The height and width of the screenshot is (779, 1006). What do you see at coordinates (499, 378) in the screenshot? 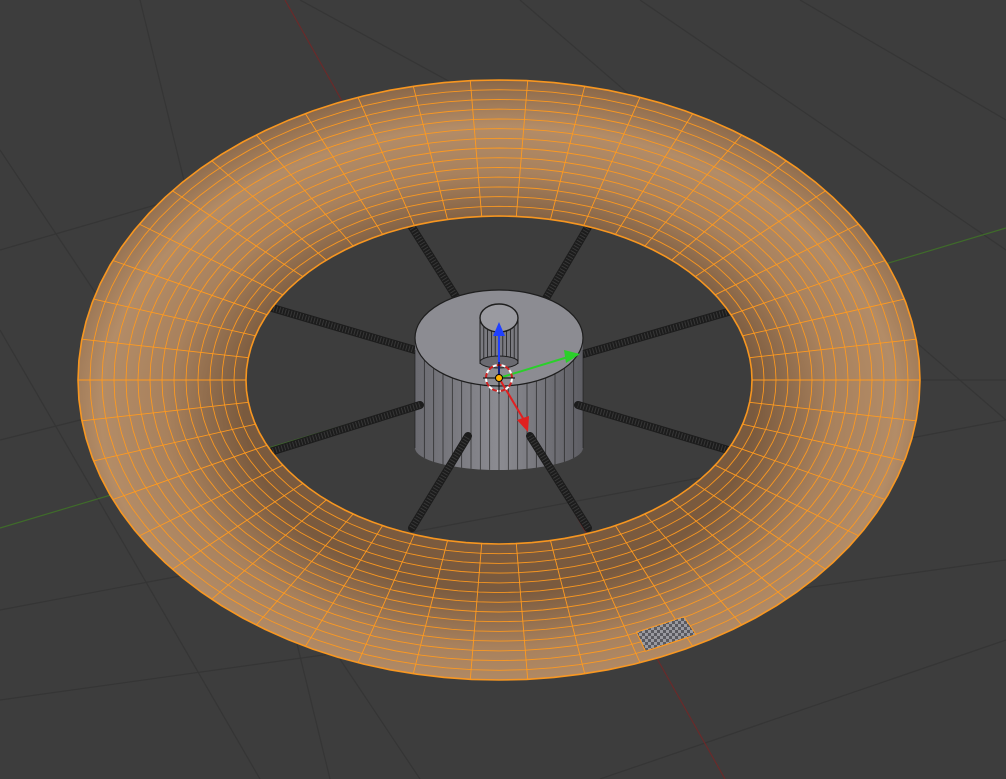
I see `object-origin-icon` at bounding box center [499, 378].